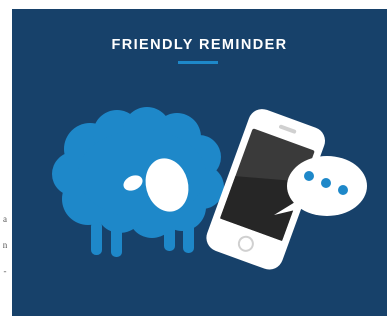 This screenshot has width=390, height=316. What do you see at coordinates (198, 62) in the screenshot?
I see `title-underline` at bounding box center [198, 62].